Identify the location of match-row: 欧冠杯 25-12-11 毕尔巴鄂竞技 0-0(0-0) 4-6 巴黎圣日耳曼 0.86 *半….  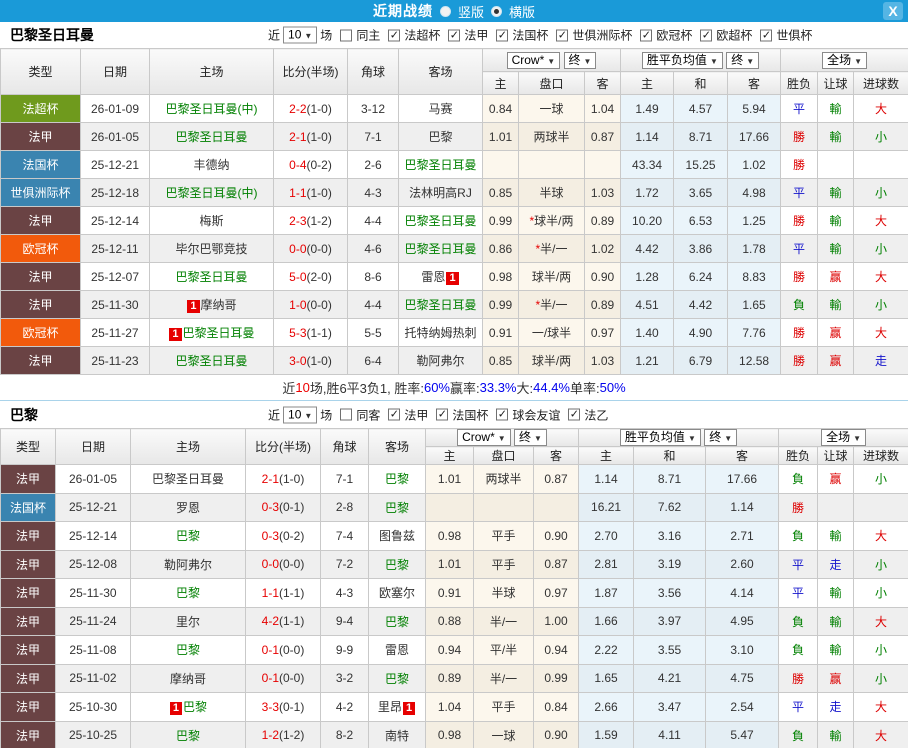
(454, 248).